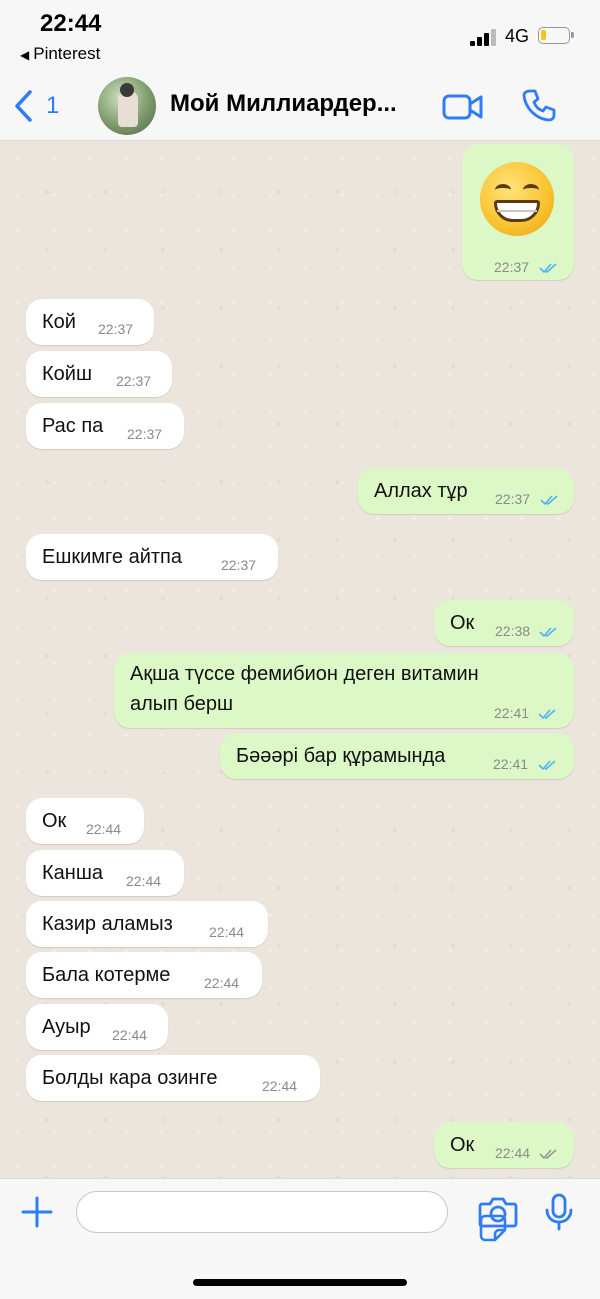 Image resolution: width=600 pixels, height=1299 pixels. What do you see at coordinates (67, 374) in the screenshot?
I see `message-text: Койш` at bounding box center [67, 374].